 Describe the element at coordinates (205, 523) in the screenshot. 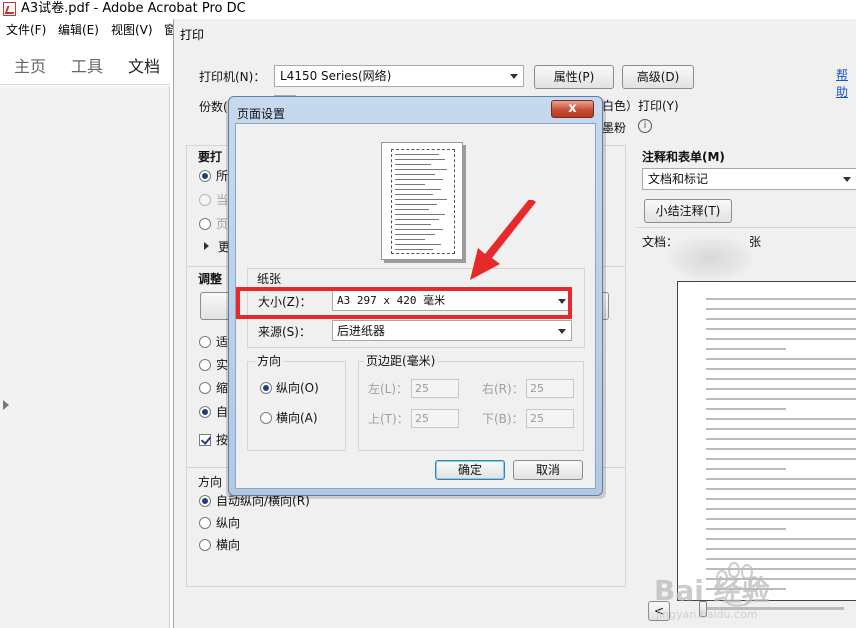

I see `orientation-radio-portrait` at that location.